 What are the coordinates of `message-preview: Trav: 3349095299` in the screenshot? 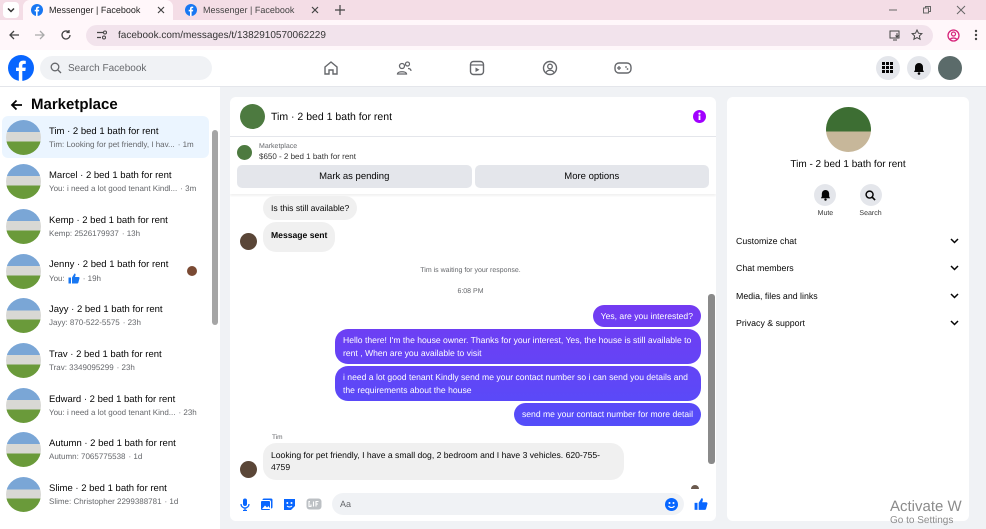 It's located at (81, 367).